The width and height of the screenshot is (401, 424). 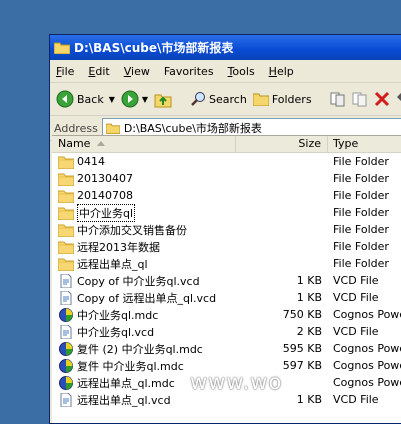 I want to click on move-to-icon, so click(x=337, y=99).